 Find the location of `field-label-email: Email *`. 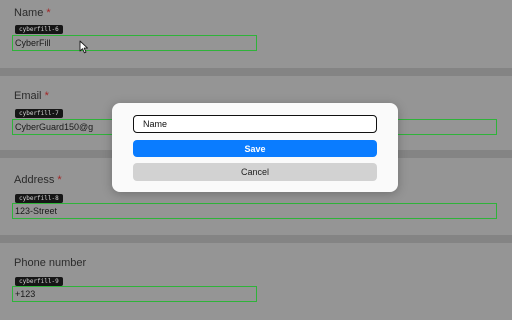

field-label-email: Email * is located at coordinates (31, 96).